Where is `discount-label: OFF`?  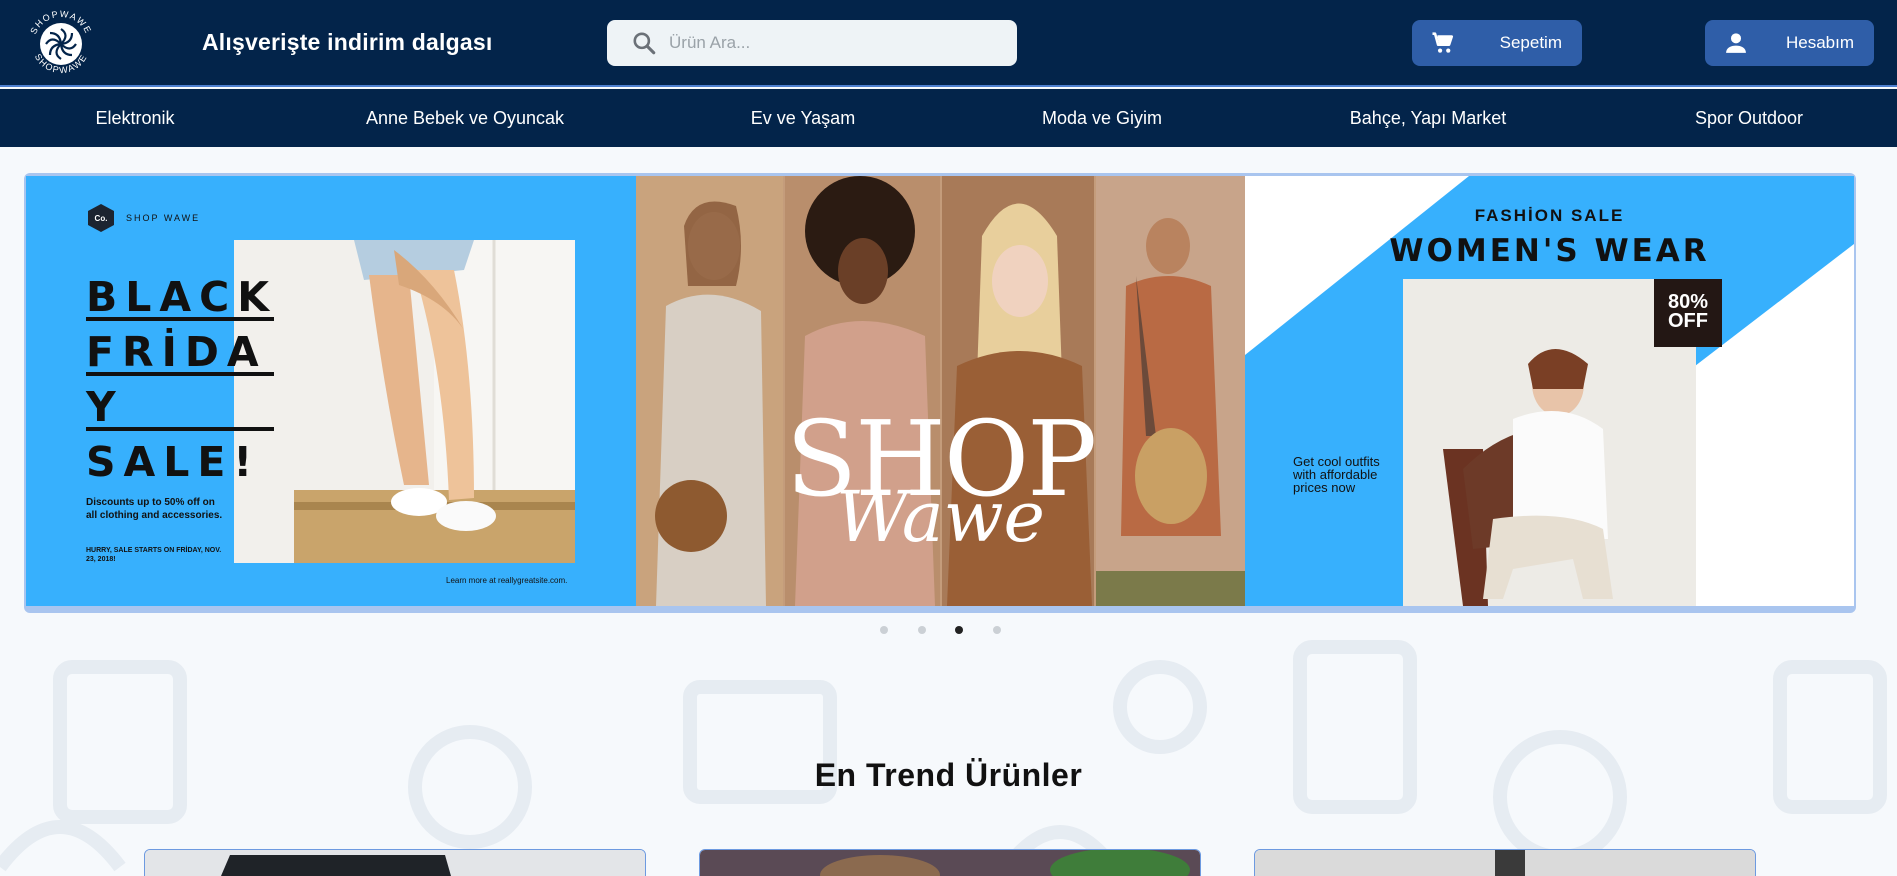
discount-label: OFF is located at coordinates (1688, 321).